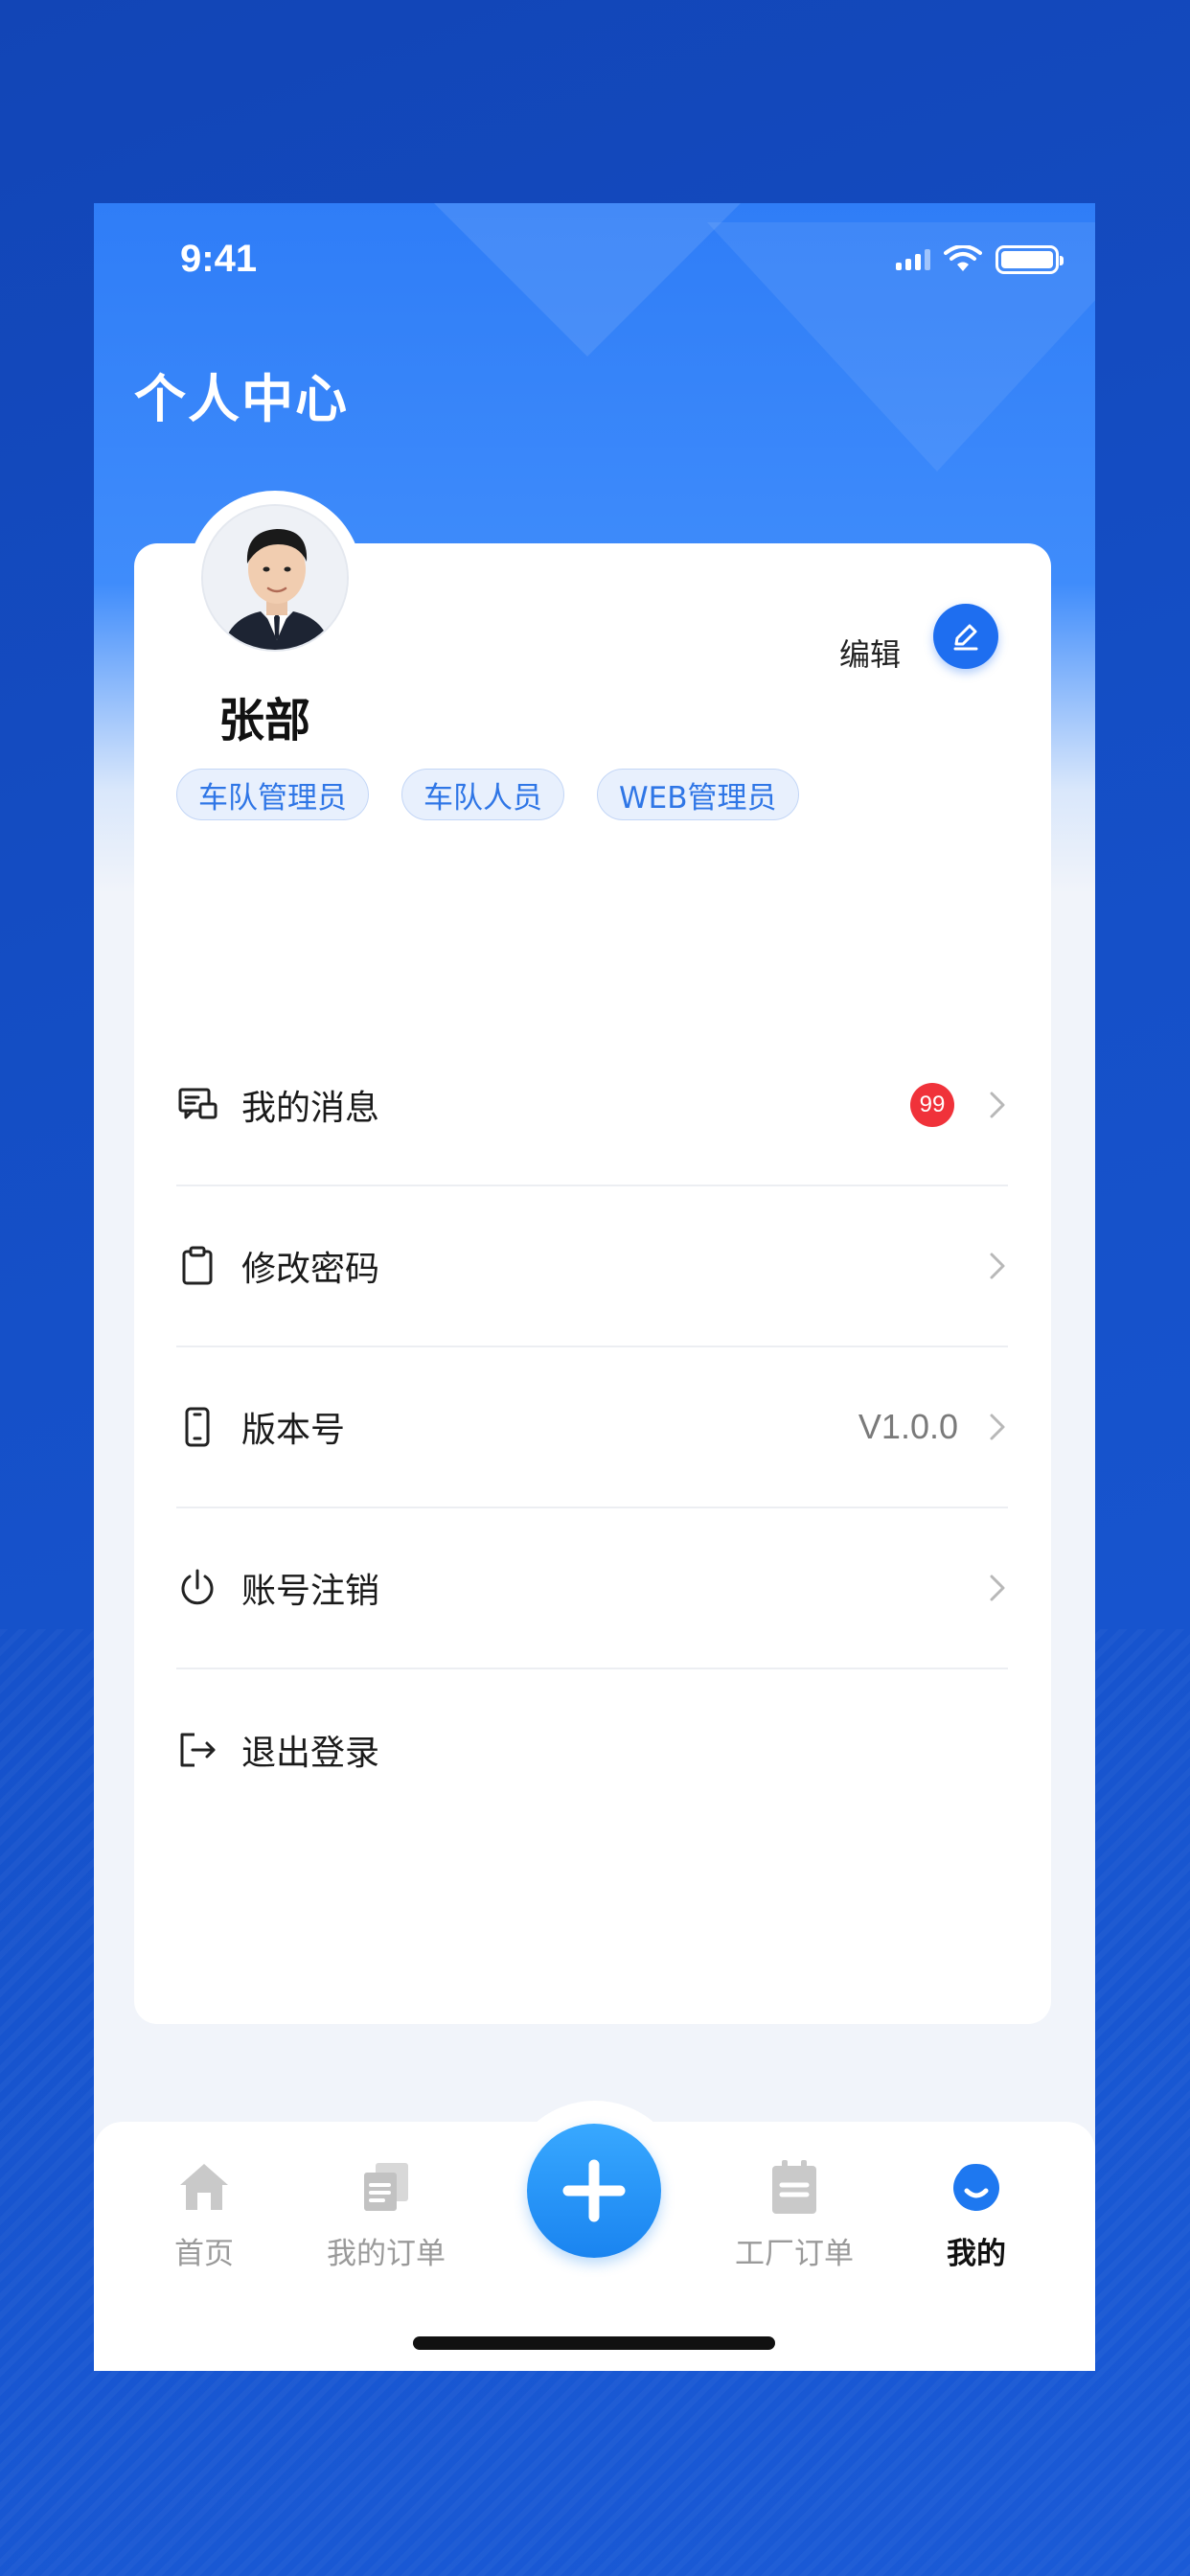 This screenshot has height=2576, width=1190. What do you see at coordinates (264, 721) in the screenshot?
I see `user-name: 张部` at bounding box center [264, 721].